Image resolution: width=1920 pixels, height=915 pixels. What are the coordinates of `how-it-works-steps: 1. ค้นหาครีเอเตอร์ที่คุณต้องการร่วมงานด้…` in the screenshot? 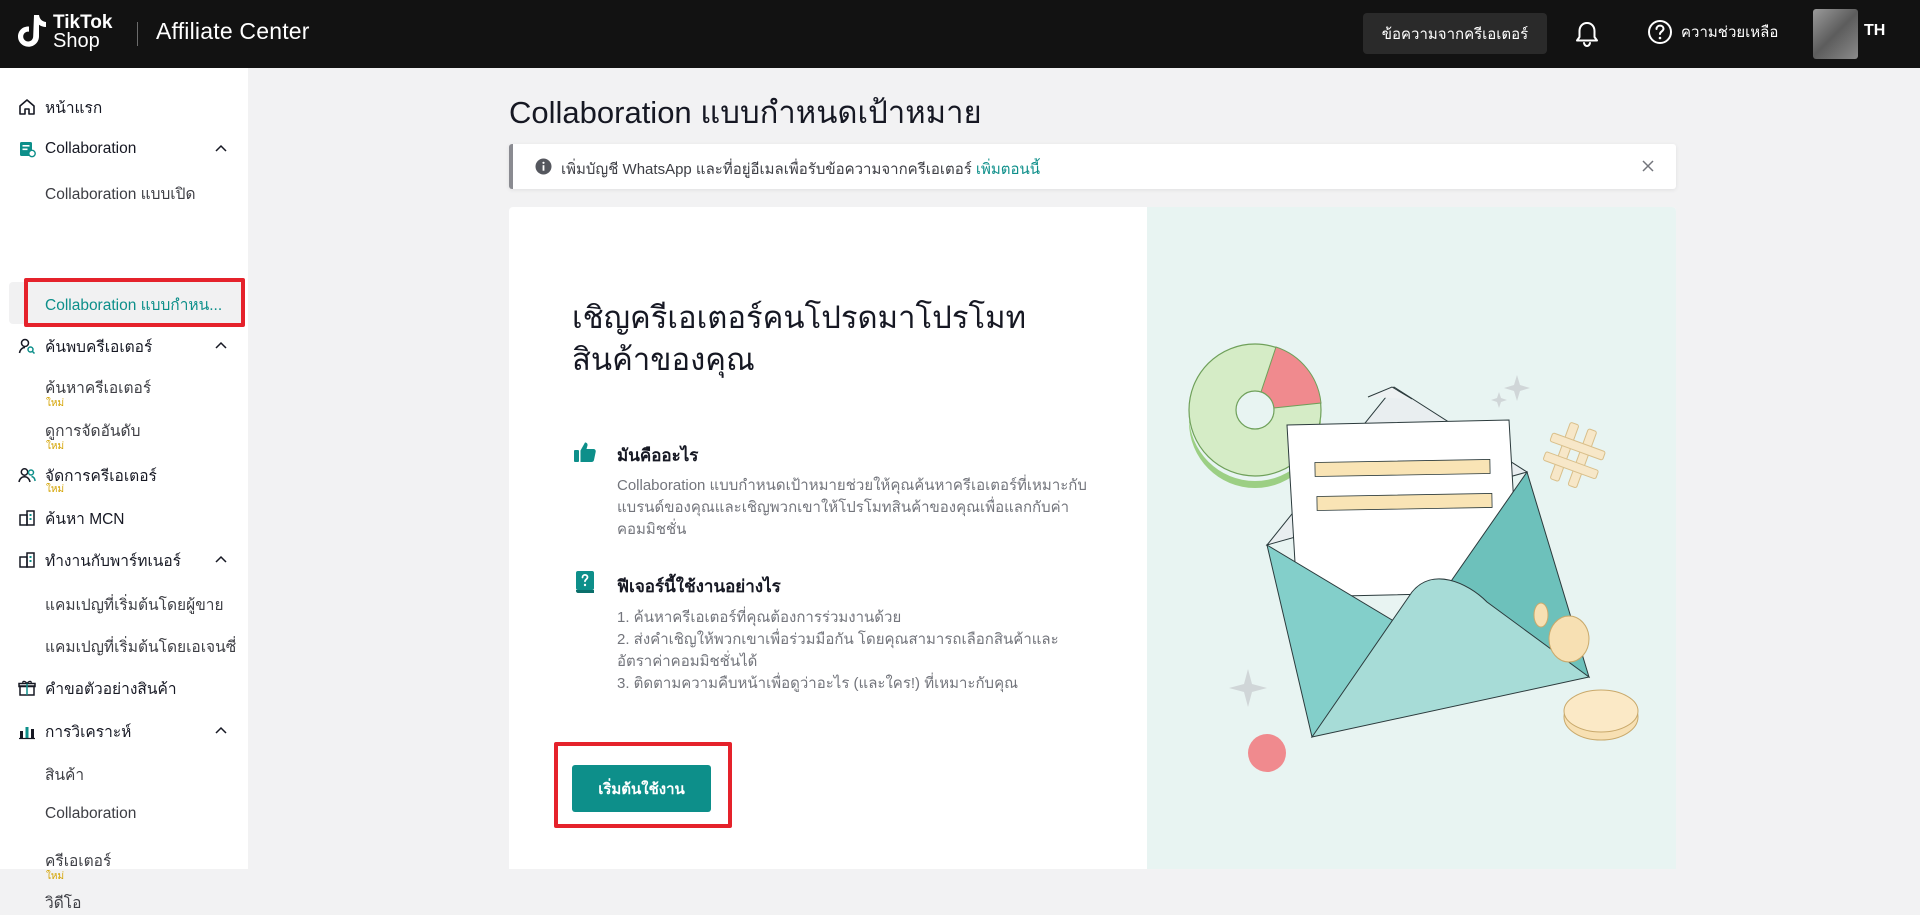 It's located at (852, 651).